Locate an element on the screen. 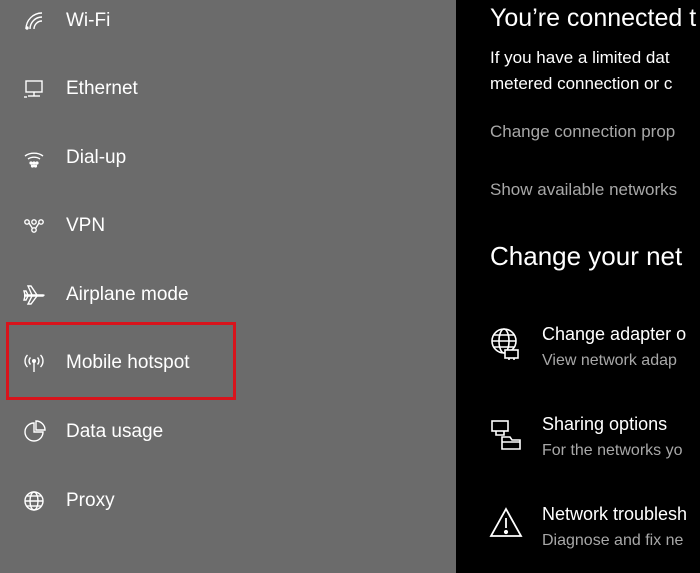 This screenshot has height=573, width=700. adapter-globe-icon is located at coordinates (505, 344).